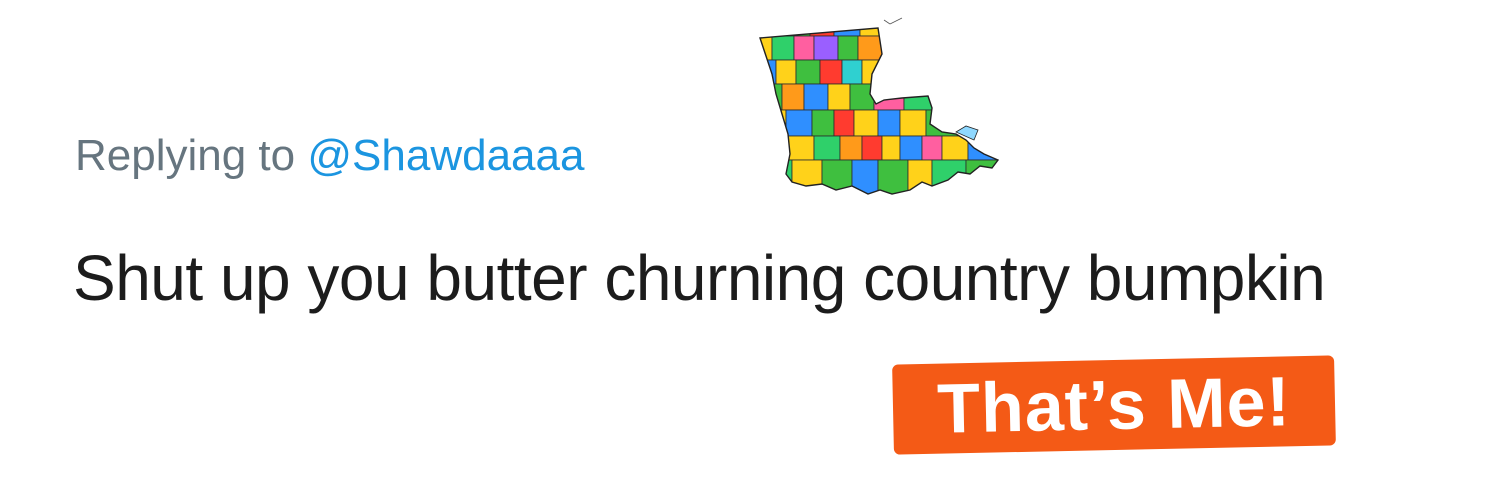 The height and width of the screenshot is (499, 1500). Describe the element at coordinates (880, 109) in the screenshot. I see `louisiana-parish-map-icon` at that location.